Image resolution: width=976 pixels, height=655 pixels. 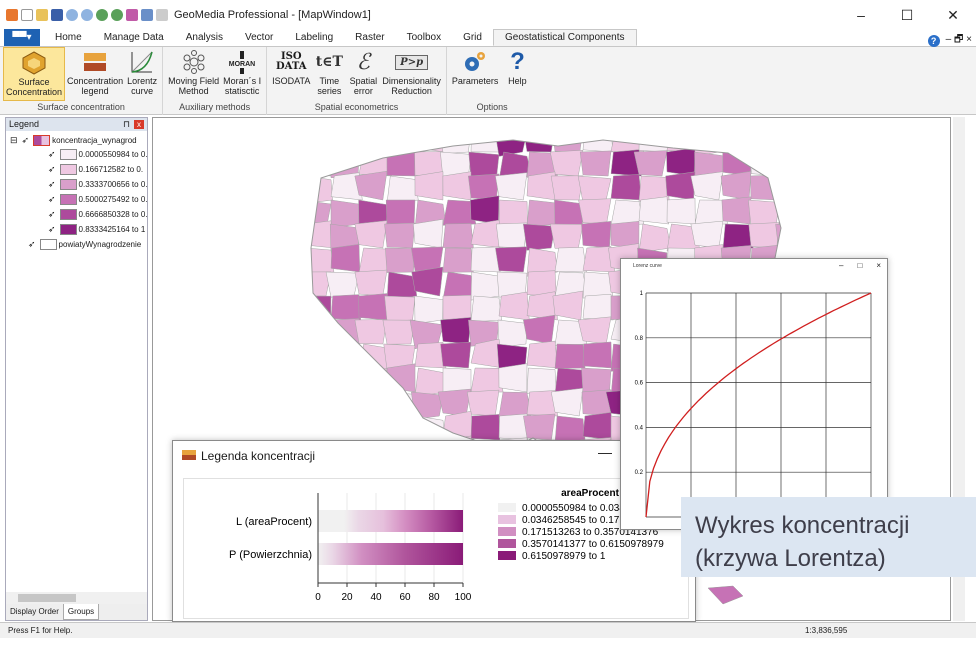 I want to click on pan-icon, so click(x=132, y=15).